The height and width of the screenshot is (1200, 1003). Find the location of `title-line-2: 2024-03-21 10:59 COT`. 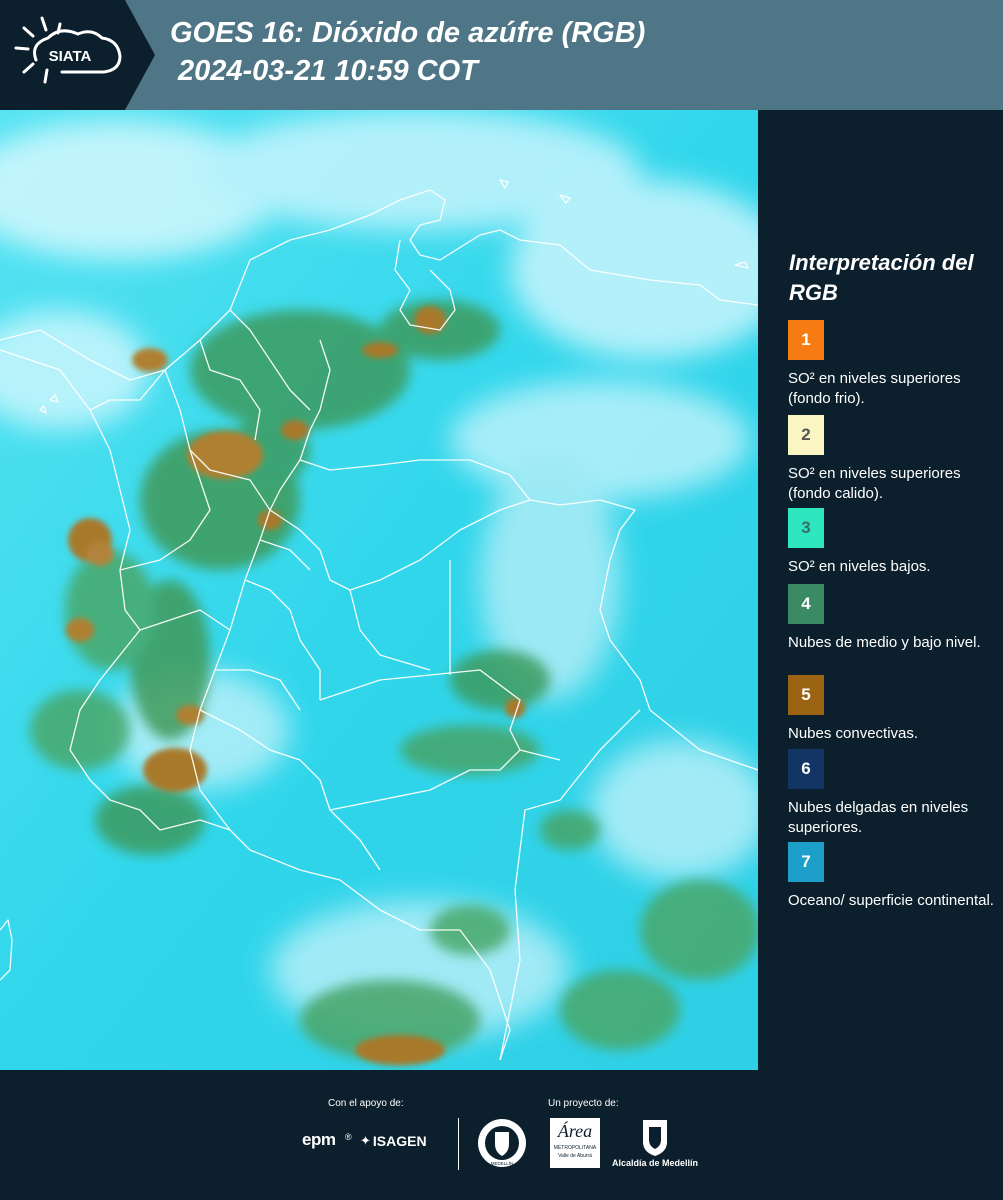

title-line-2: 2024-03-21 10:59 COT is located at coordinates (328, 71).